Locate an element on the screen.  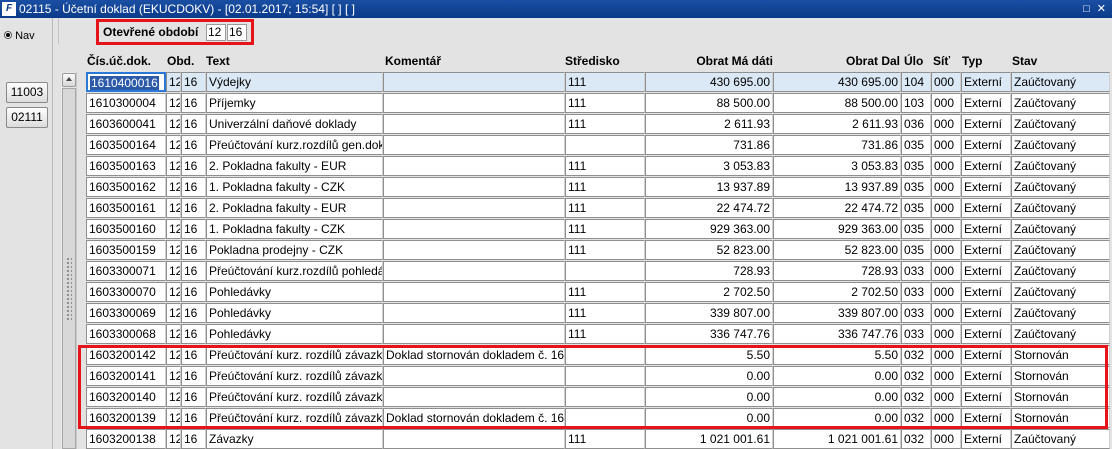
cell-credit: 336 747.76 is located at coordinates (837, 334).